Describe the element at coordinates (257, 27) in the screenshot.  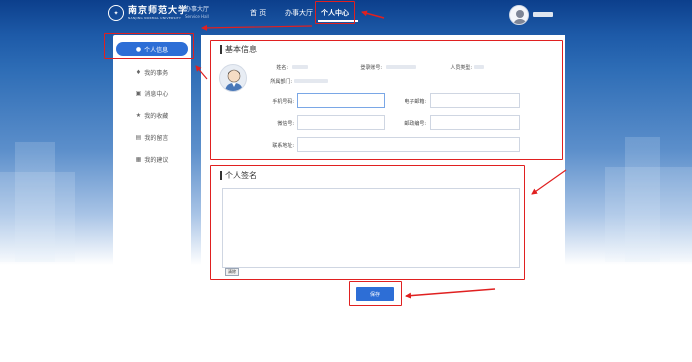
I see `arrow-header-to-sidebar` at that location.